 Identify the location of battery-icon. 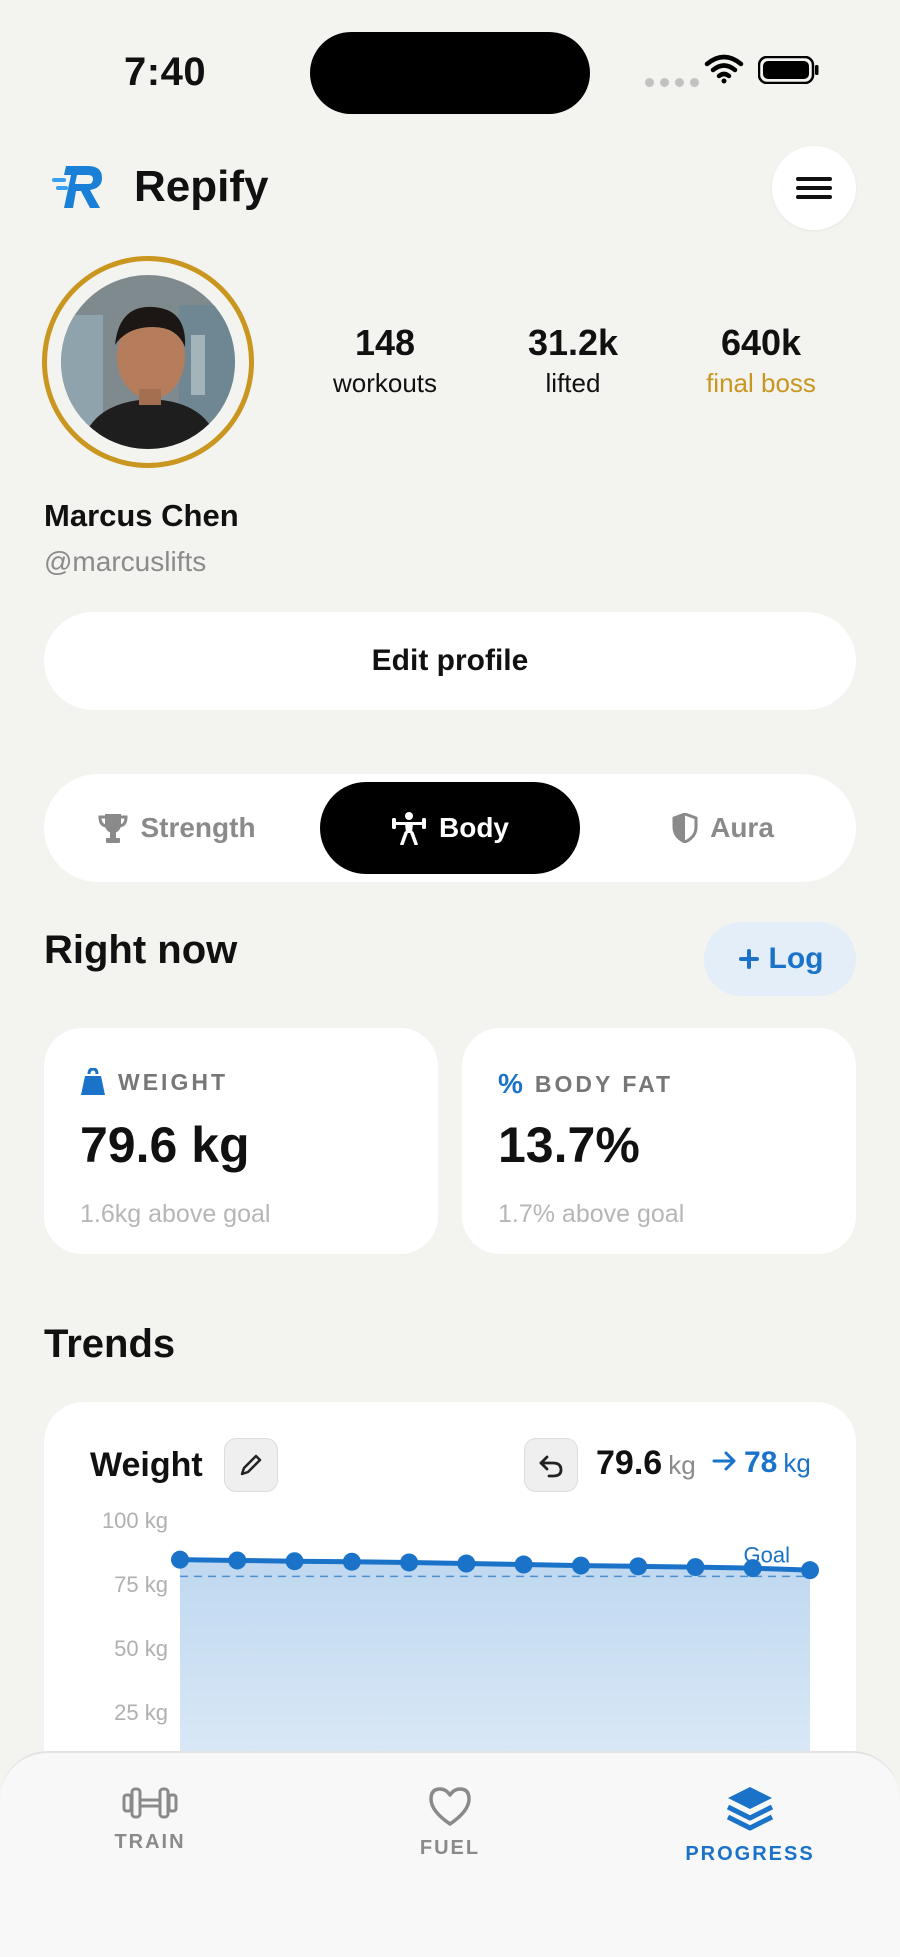
(788, 70).